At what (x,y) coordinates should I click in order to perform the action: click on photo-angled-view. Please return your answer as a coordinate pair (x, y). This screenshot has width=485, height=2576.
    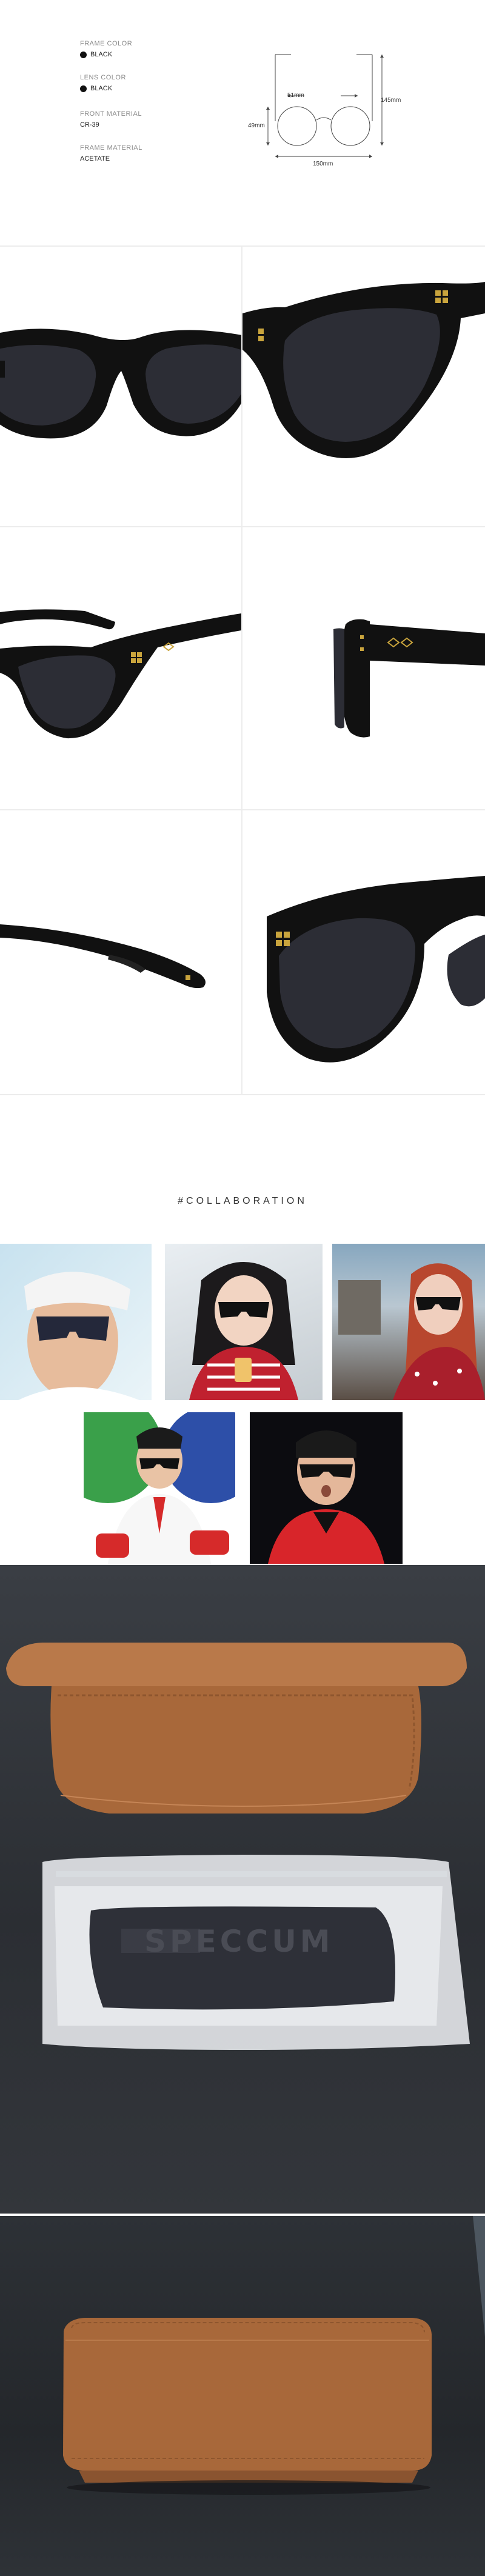
    Looking at the image, I should click on (120, 668).